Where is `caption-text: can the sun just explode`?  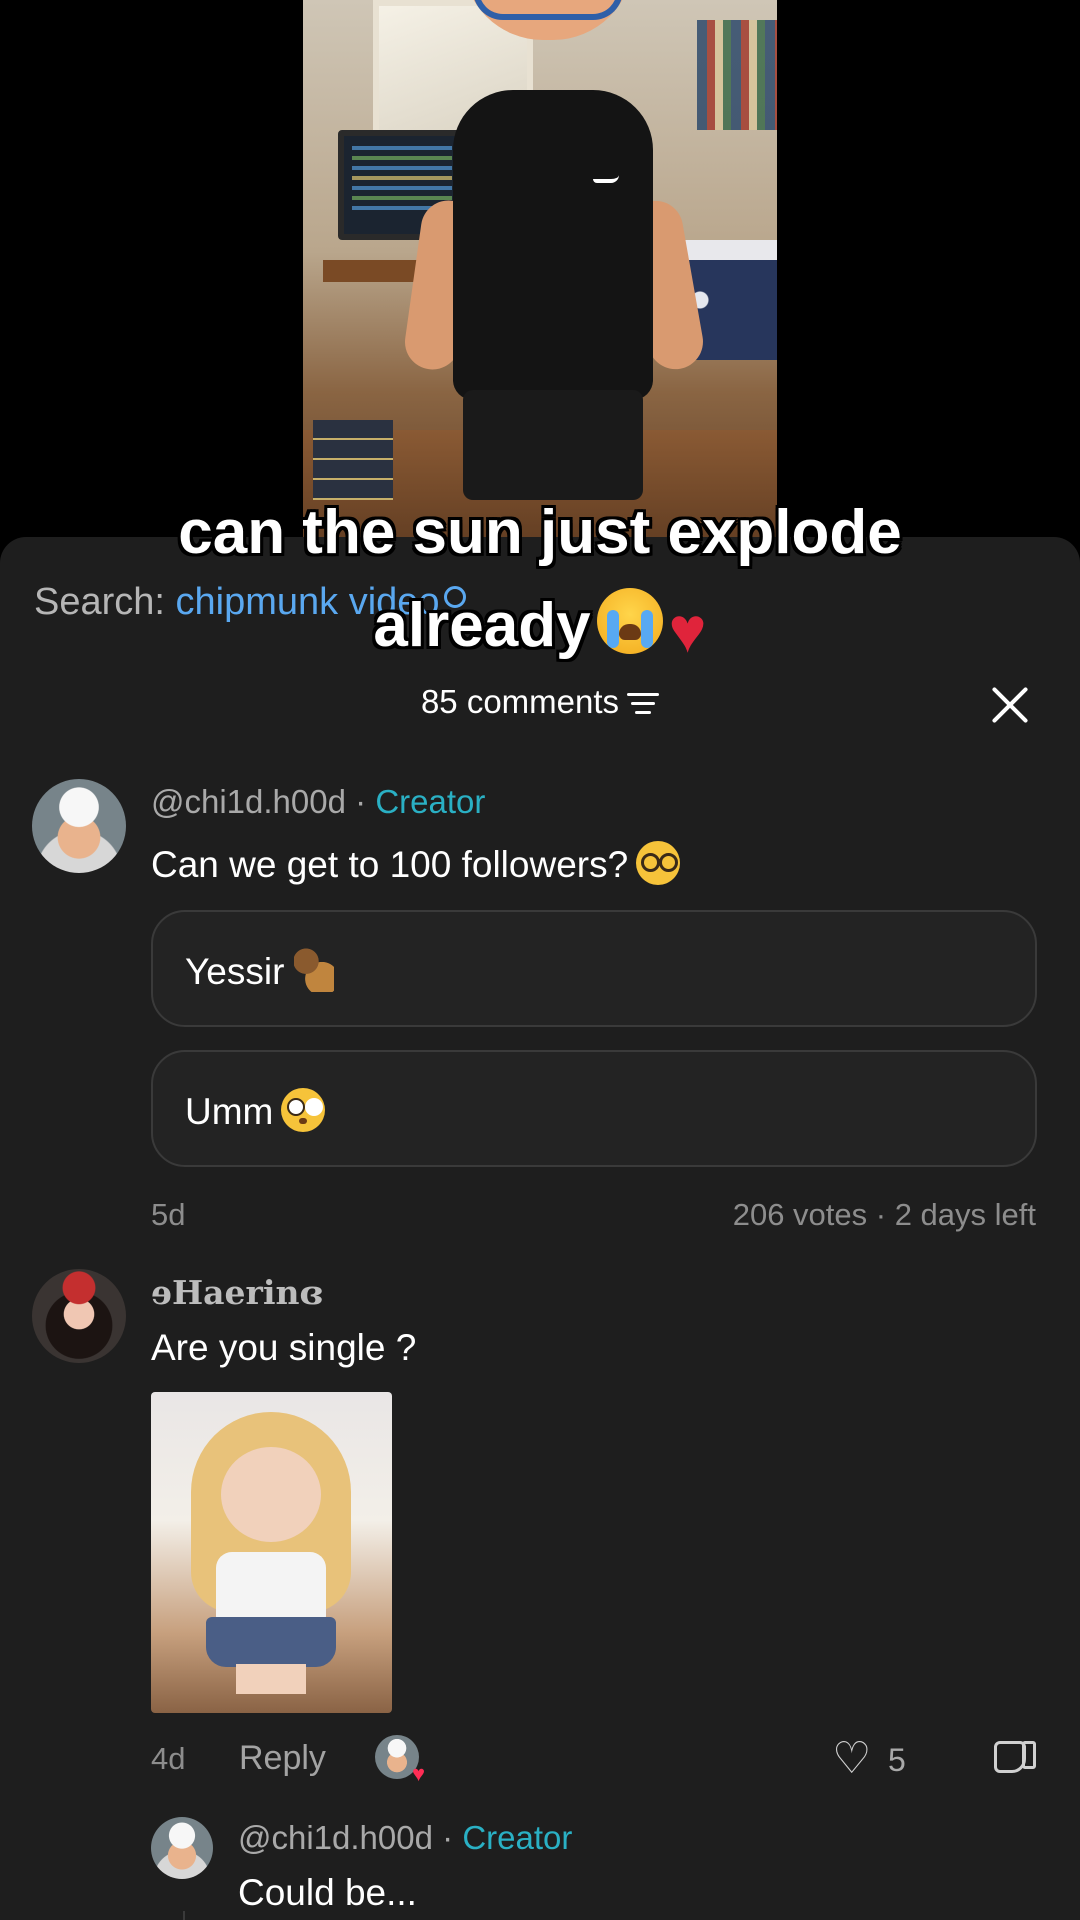 caption-text: can the sun just explode is located at coordinates (540, 532).